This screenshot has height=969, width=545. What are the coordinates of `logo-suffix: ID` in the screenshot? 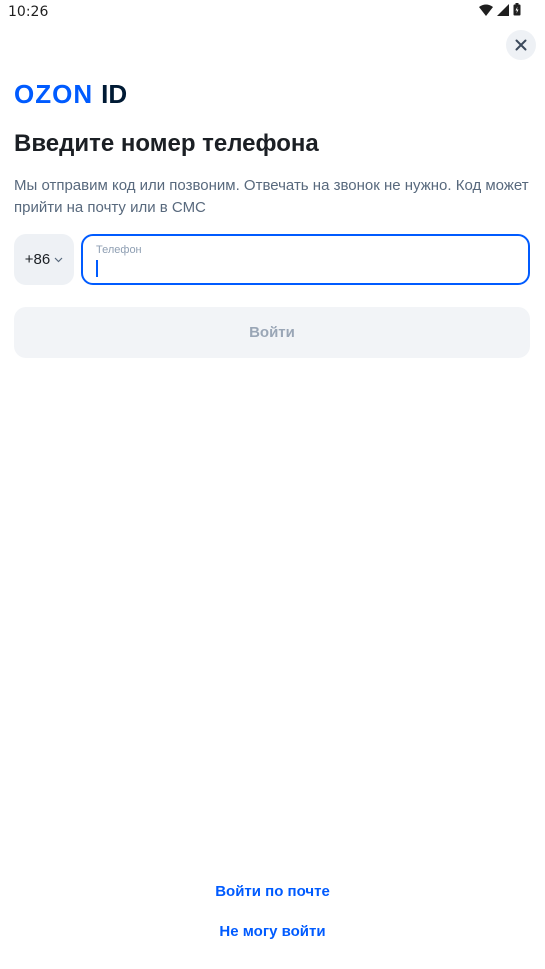 It's located at (114, 94).